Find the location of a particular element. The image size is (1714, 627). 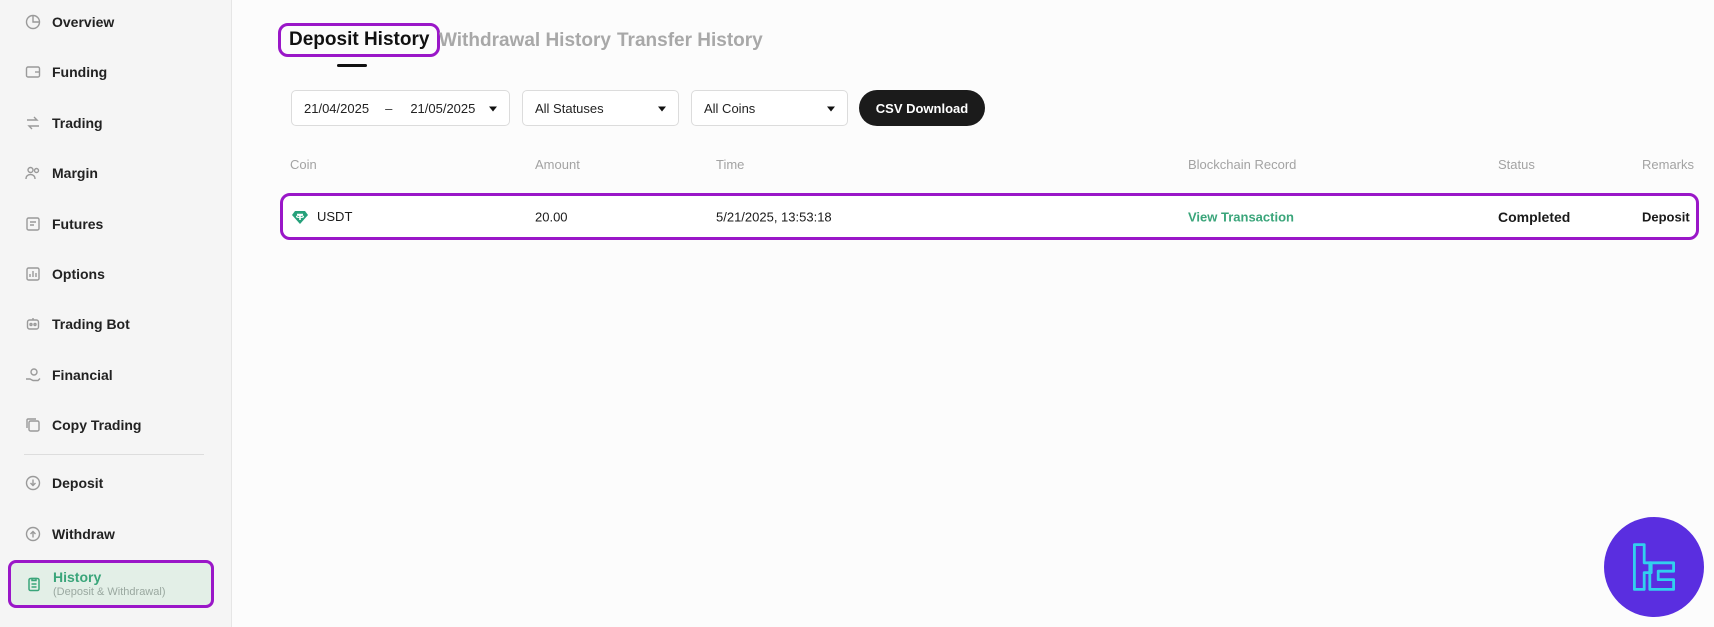

sidebar-item-label: Trading Bot is located at coordinates (91, 324).